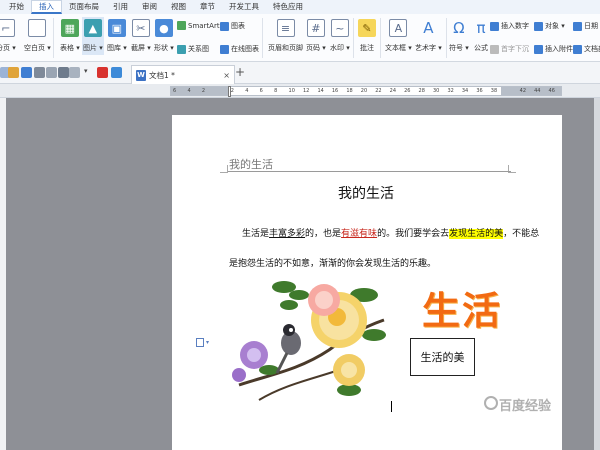 The height and width of the screenshot is (450, 600). Describe the element at coordinates (428, 28) in the screenshot. I see `wordart-icon: A` at that location.